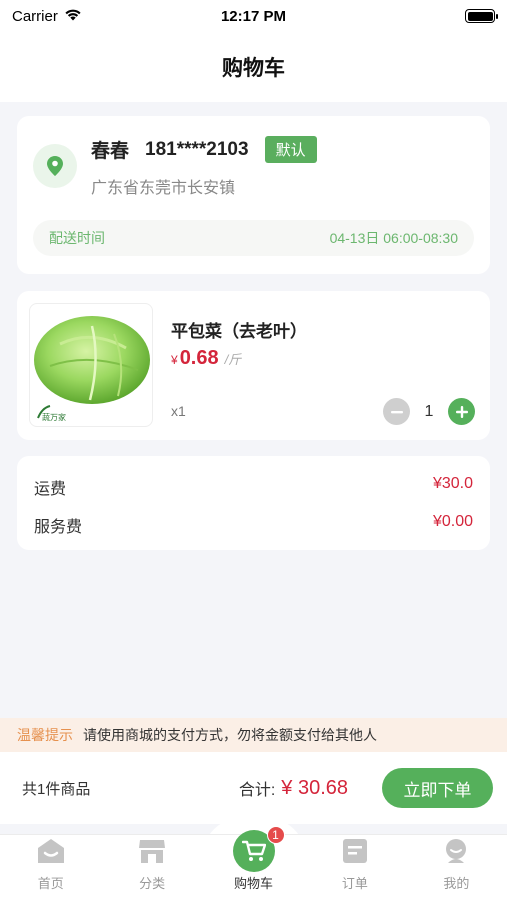  What do you see at coordinates (452, 521) in the screenshot?
I see `service-value: ¥0.00` at bounding box center [452, 521].